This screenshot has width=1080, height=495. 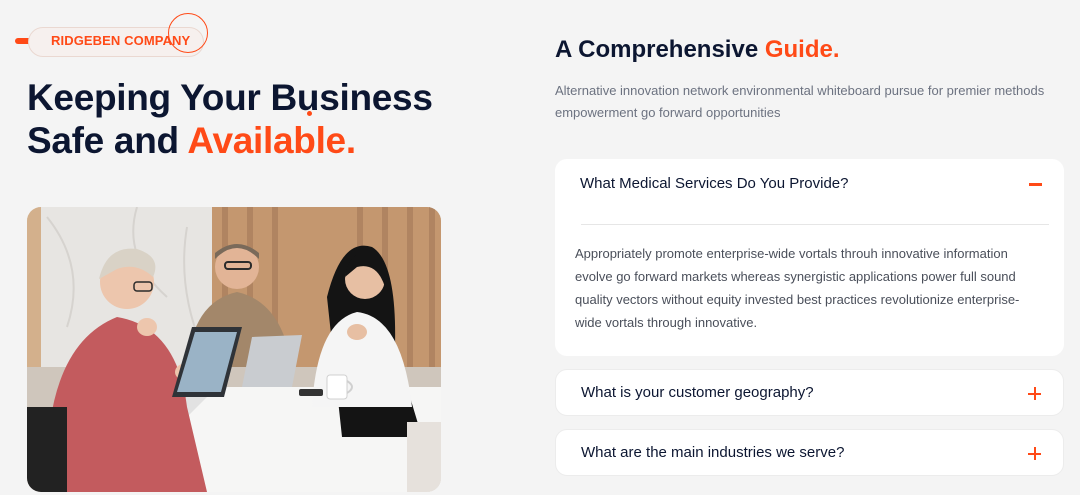 What do you see at coordinates (309, 113) in the screenshot?
I see `decorative-dot` at bounding box center [309, 113].